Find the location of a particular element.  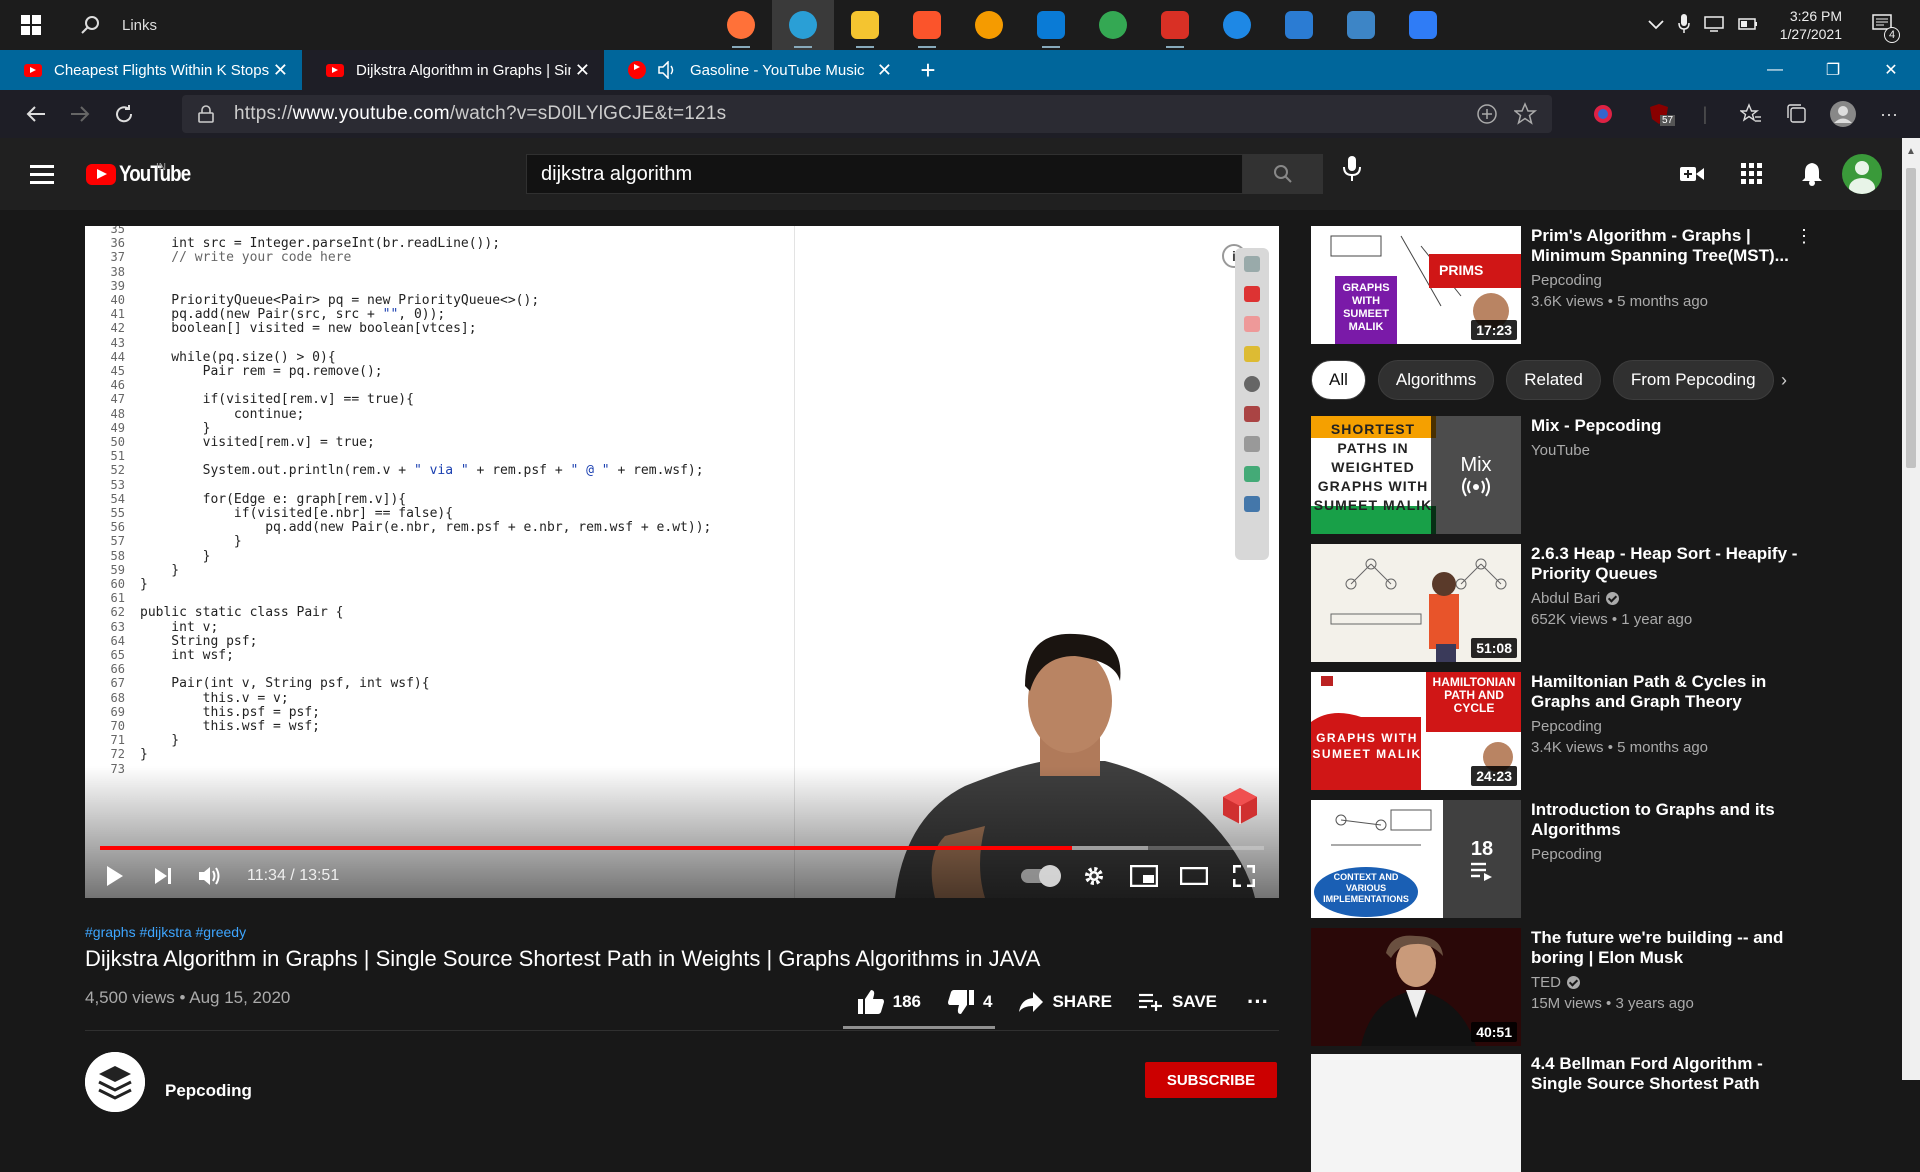

profile-icon is located at coordinates (1843, 114).